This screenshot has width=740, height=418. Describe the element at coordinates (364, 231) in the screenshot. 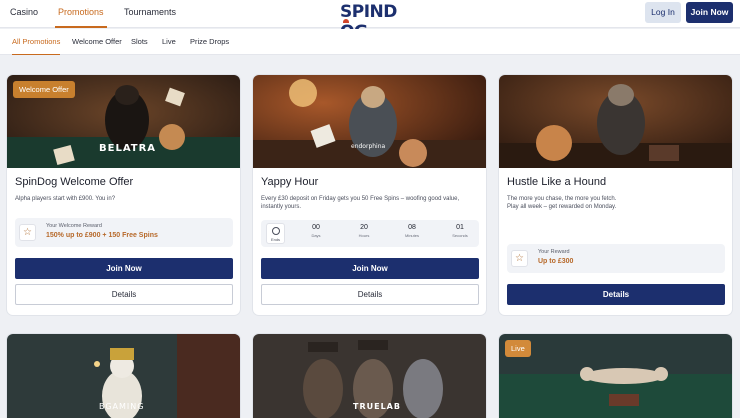

I see `timer-hours: 20 Hours` at that location.